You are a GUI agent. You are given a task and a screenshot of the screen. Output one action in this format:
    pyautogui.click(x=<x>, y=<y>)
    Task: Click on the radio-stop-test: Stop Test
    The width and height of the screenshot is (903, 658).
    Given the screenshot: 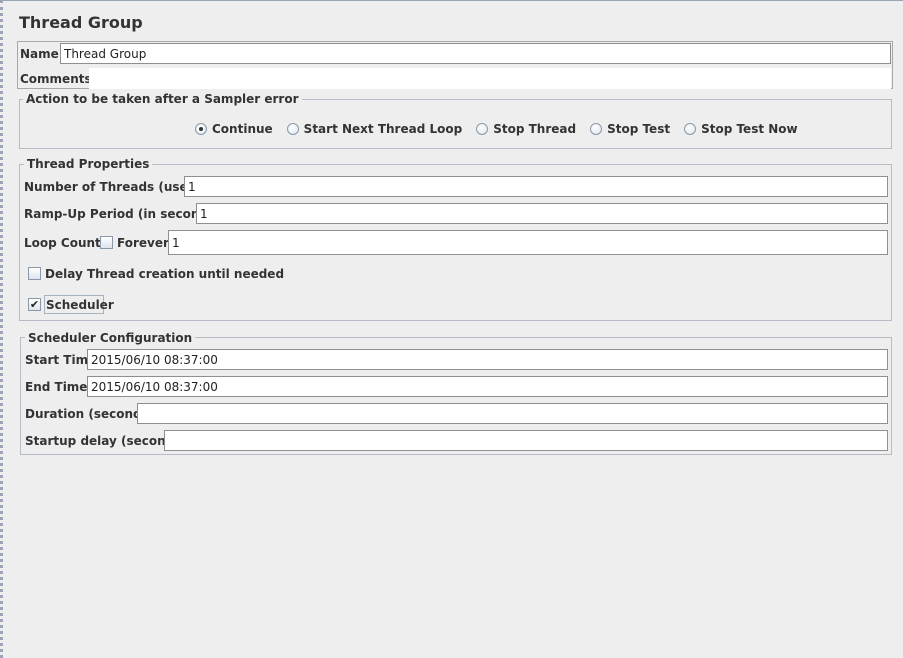 What is the action you would take?
    pyautogui.click(x=630, y=129)
    